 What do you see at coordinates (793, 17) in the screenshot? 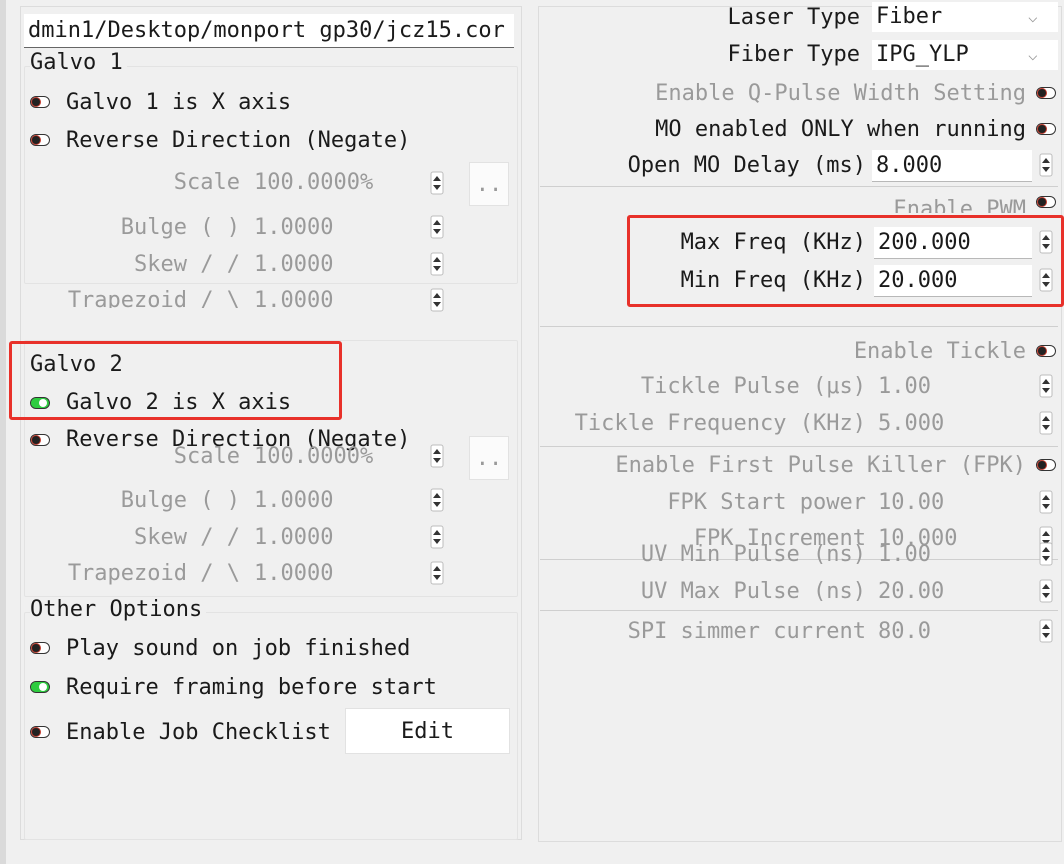
I see `laser-type-label: Laser Type` at bounding box center [793, 17].